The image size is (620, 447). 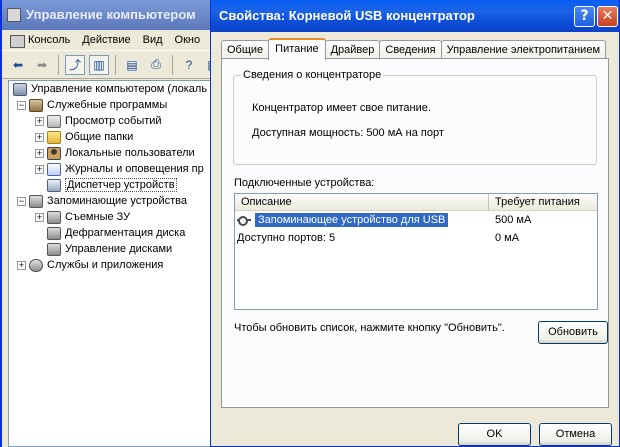 I want to click on storage-icon, so click(x=36, y=201).